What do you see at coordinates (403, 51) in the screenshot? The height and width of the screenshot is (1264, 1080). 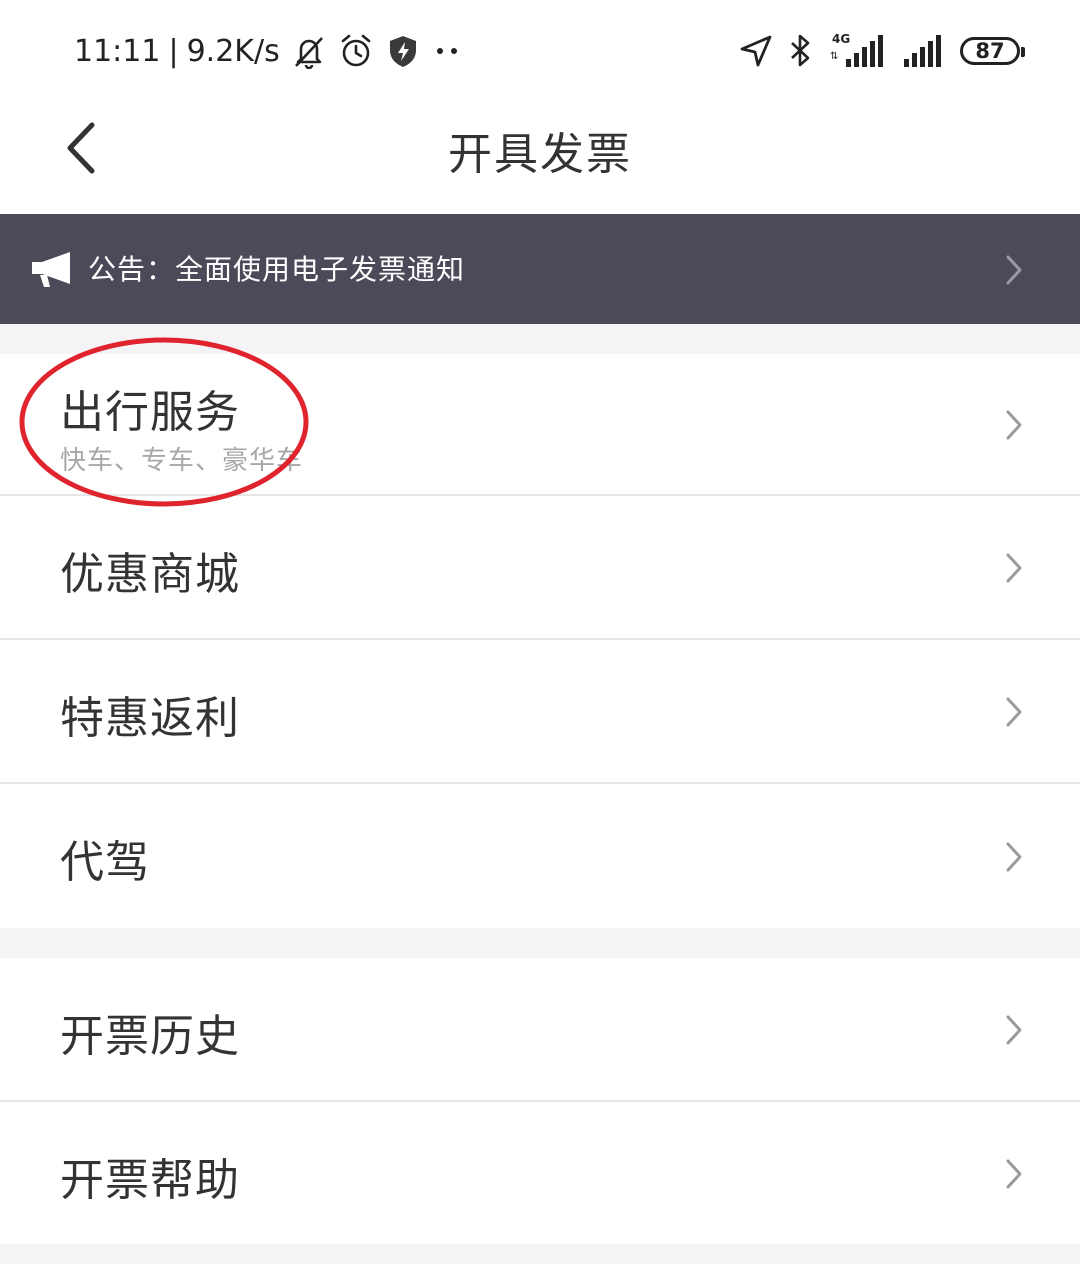 I see `shield-icon` at bounding box center [403, 51].